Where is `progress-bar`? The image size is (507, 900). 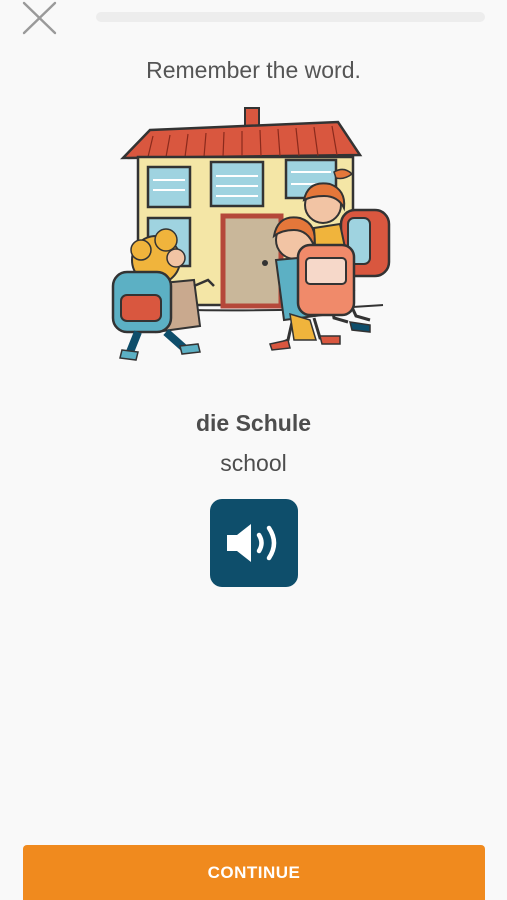
progress-bar is located at coordinates (290, 17).